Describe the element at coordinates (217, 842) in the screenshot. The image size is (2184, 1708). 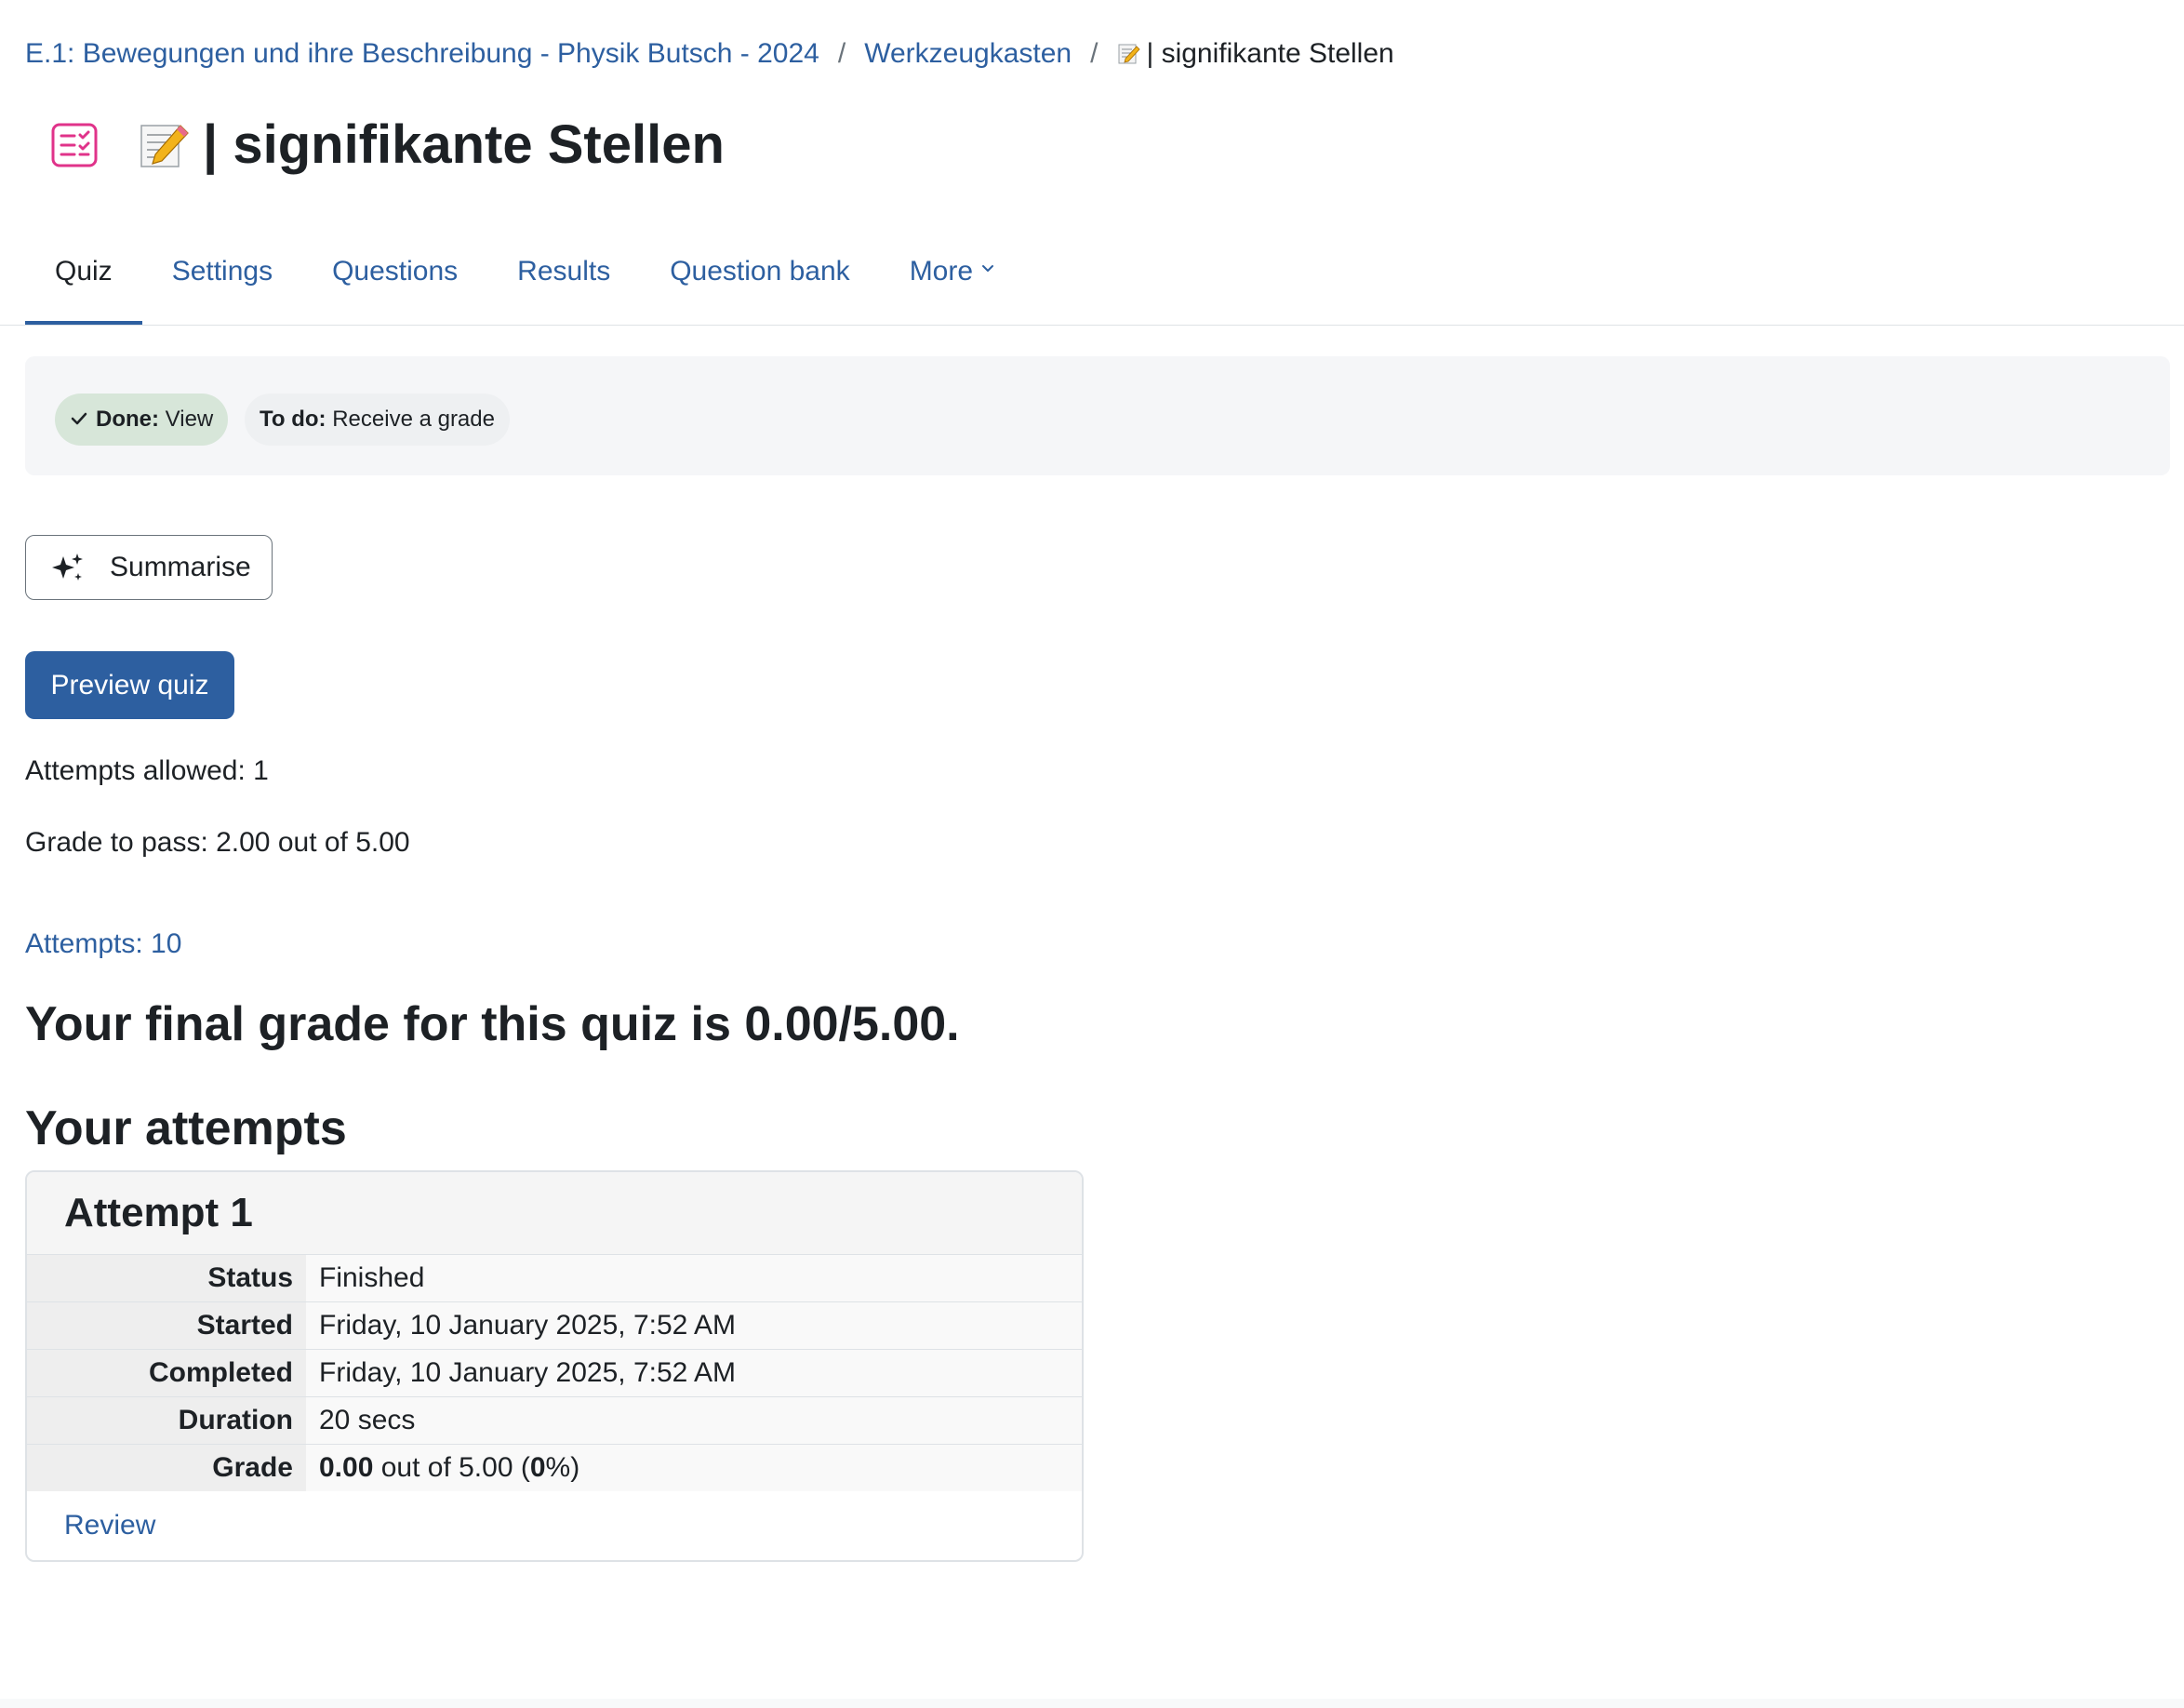
I see `grade-to-pass: Grade to pass: 2.00 out of 5.00` at that location.